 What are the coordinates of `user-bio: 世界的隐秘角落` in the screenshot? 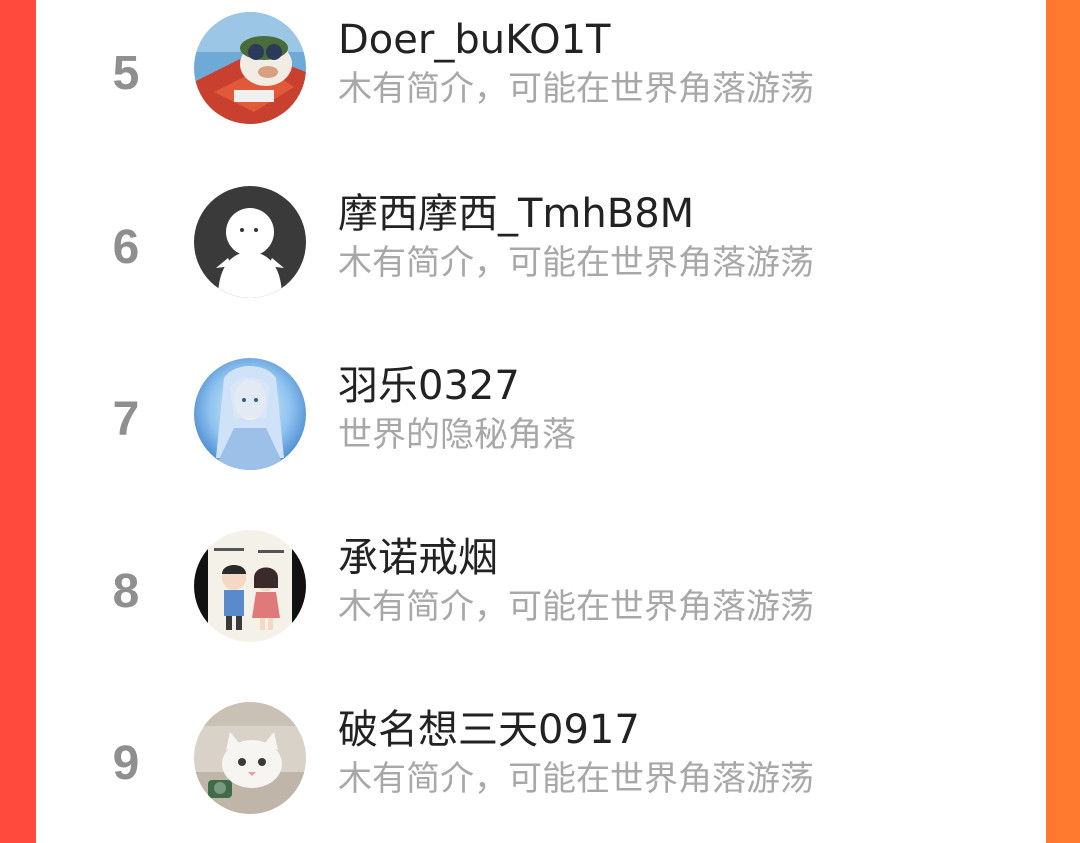 It's located at (457, 435).